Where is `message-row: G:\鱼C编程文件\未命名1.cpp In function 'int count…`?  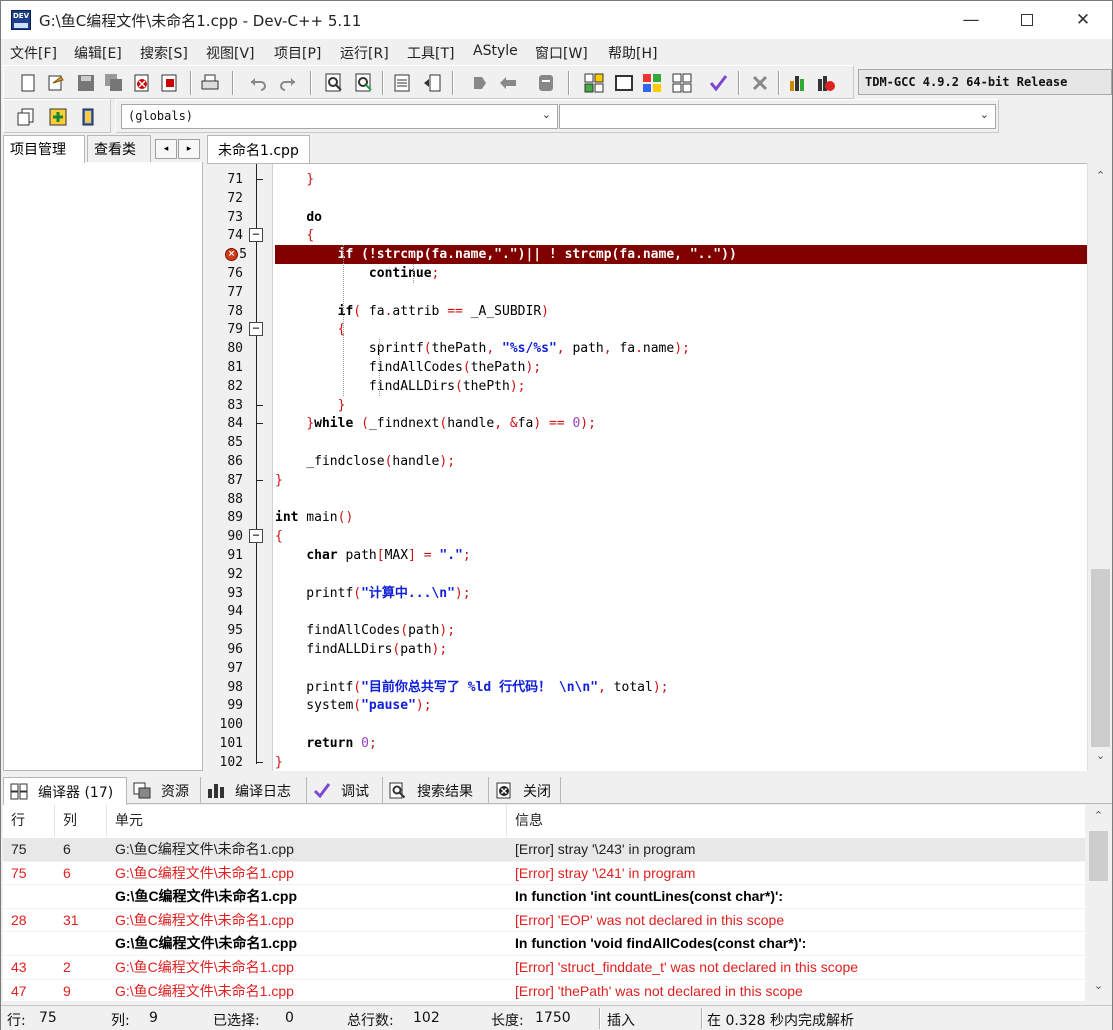 message-row: G:\鱼C编程文件\未命名1.cpp In function 'int count… is located at coordinates (544, 897).